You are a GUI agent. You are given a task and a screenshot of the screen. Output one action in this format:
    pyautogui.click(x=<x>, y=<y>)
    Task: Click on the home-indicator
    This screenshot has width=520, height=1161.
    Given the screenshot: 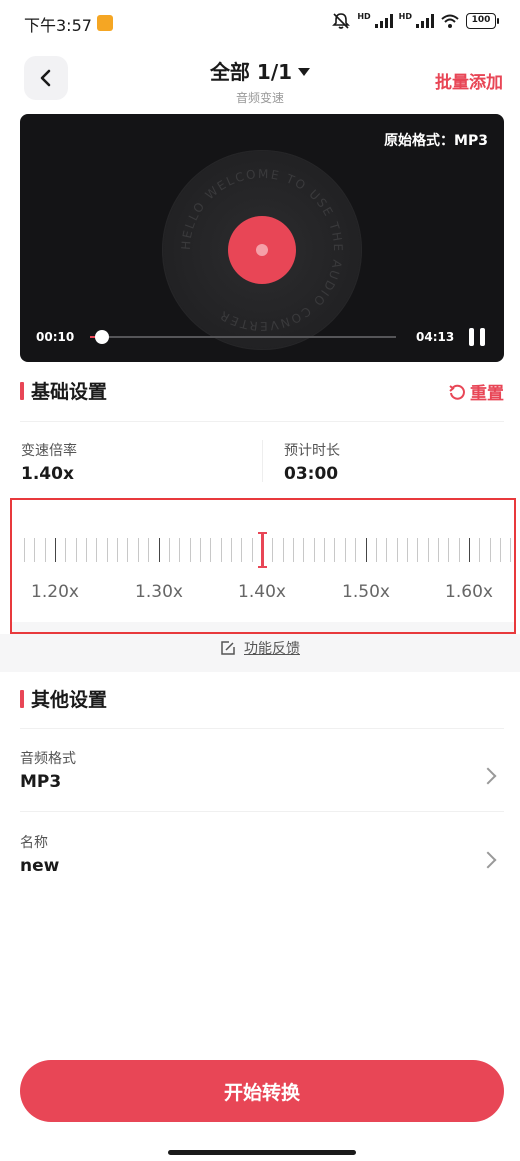 What is the action you would take?
    pyautogui.click(x=262, y=1152)
    